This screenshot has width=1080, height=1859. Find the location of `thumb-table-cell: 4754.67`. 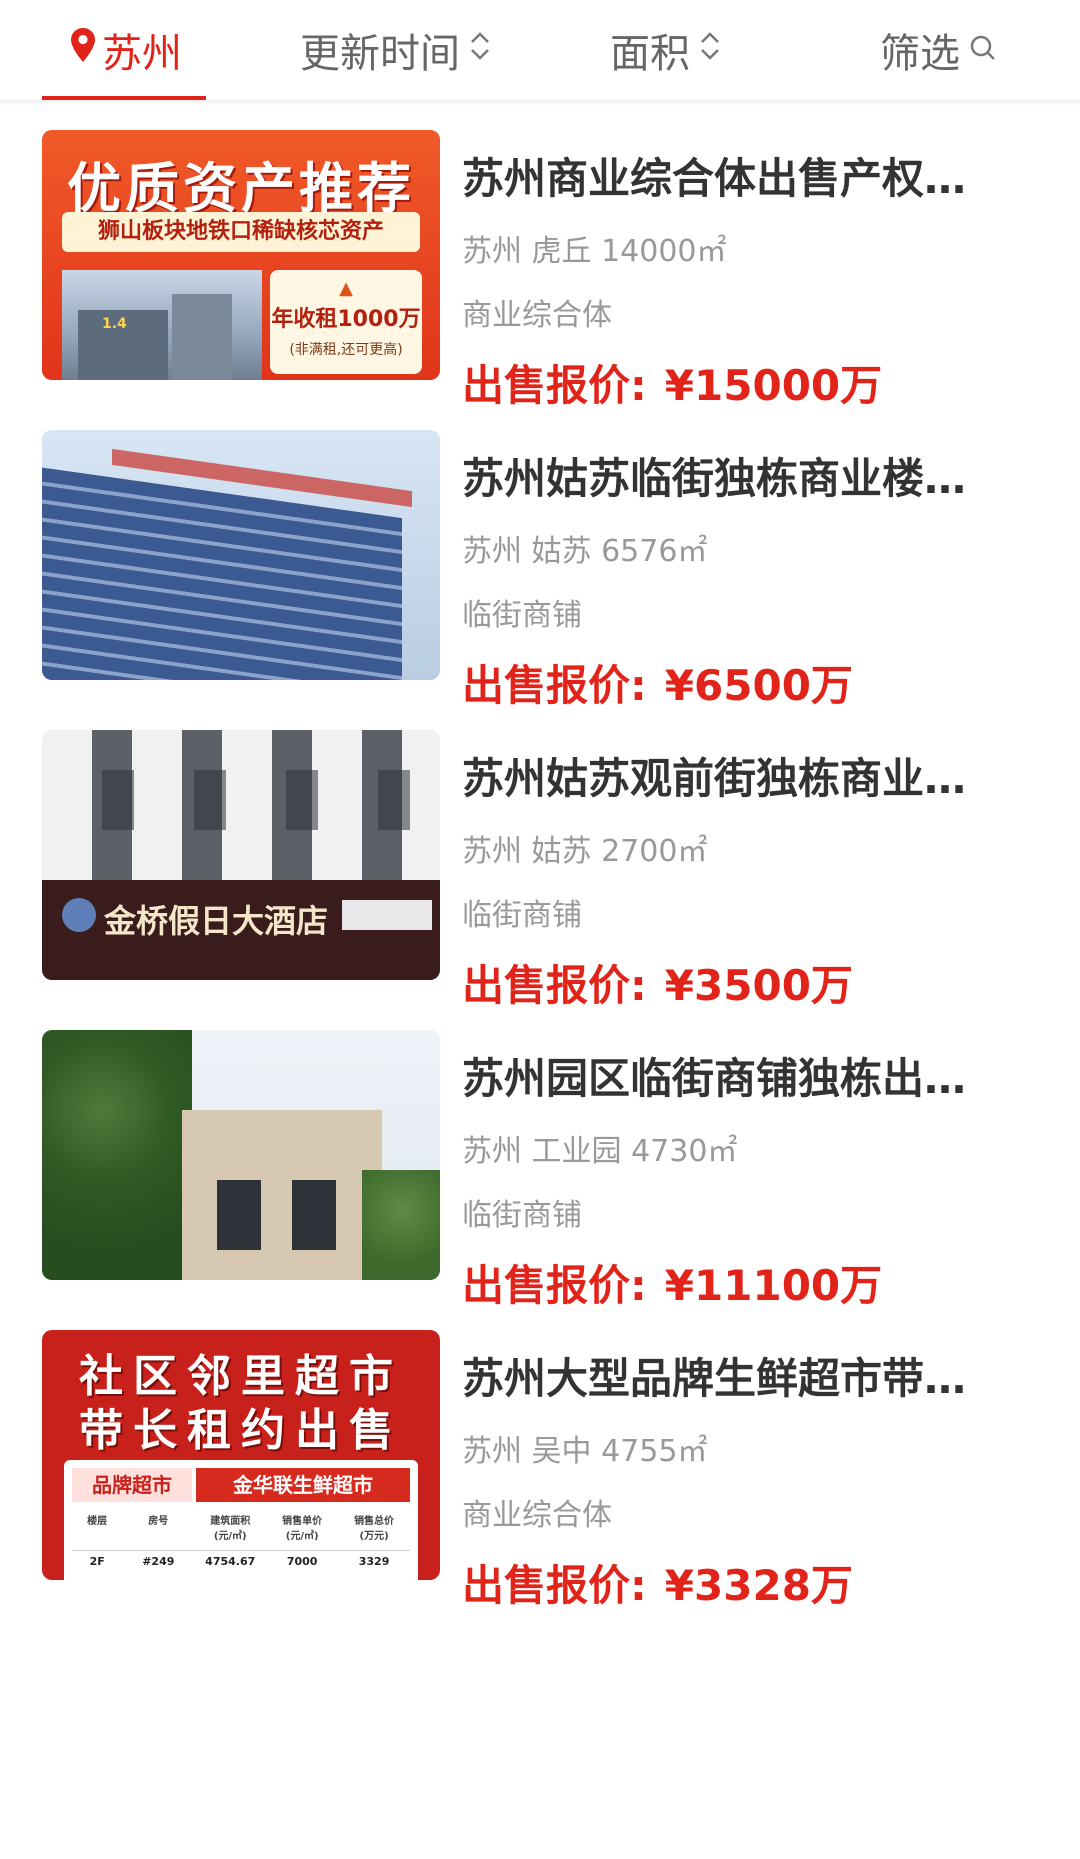

thumb-table-cell: 4754.67 is located at coordinates (230, 1561).